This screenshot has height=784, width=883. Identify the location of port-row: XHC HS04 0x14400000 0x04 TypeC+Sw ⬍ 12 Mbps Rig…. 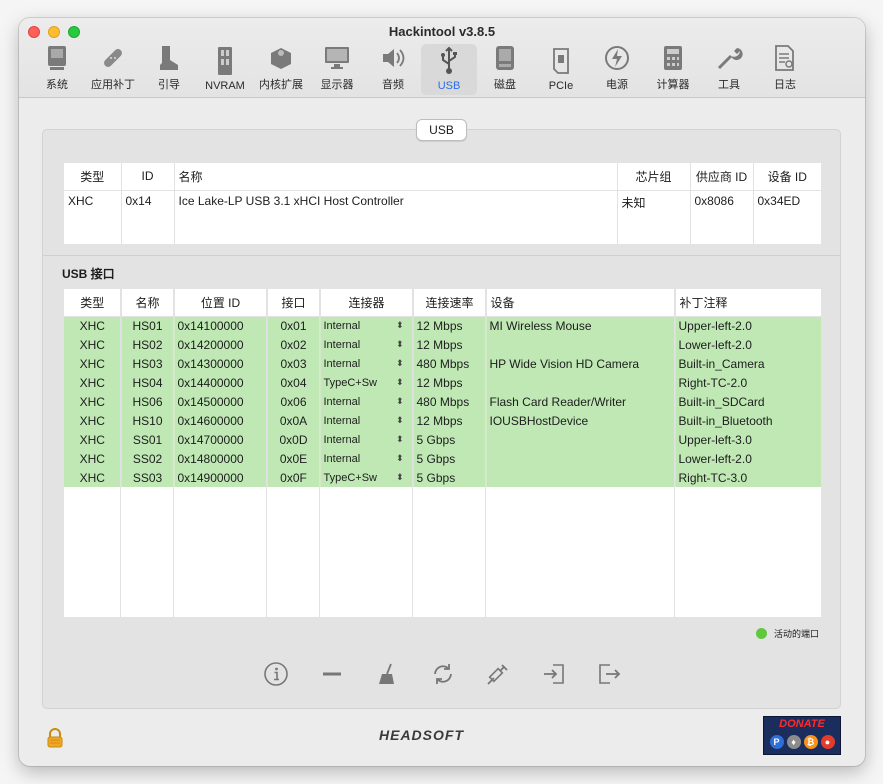
(442, 382).